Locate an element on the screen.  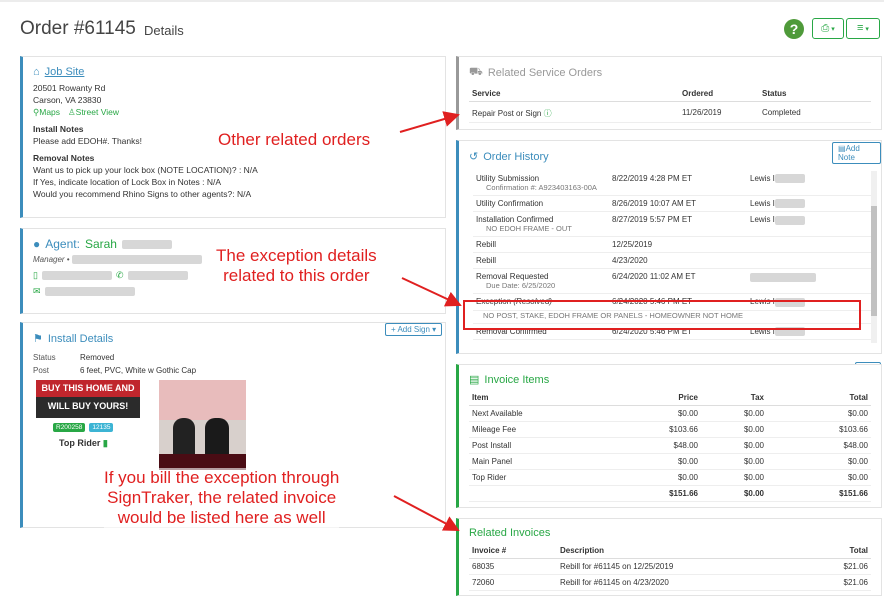
annotation-invoice-line-3: would be listed here as well is located at coordinates (221, 517).